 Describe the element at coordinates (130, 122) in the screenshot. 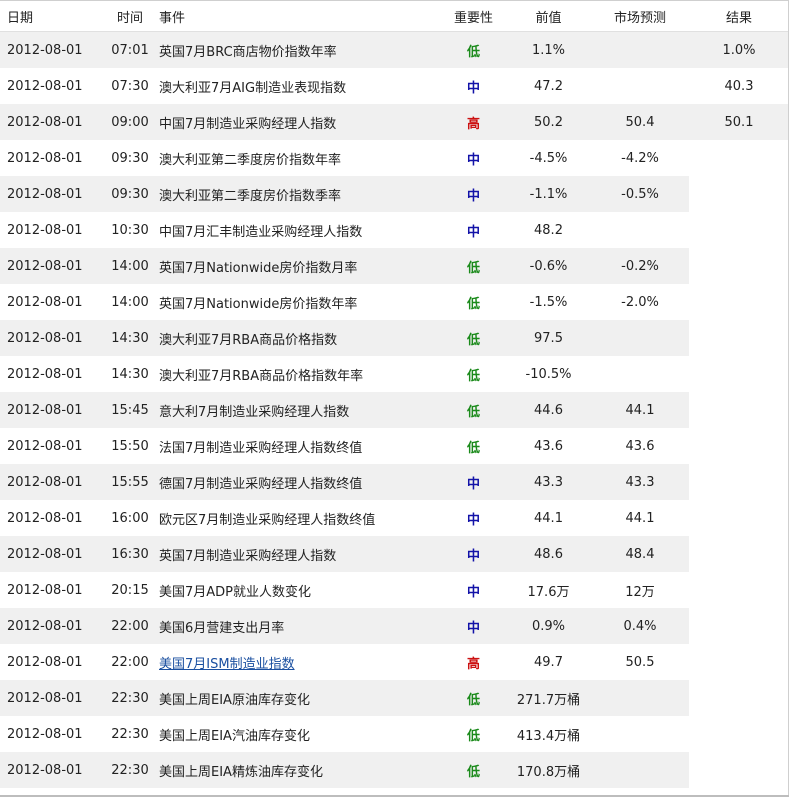

I see `cell-time: 09:00` at that location.